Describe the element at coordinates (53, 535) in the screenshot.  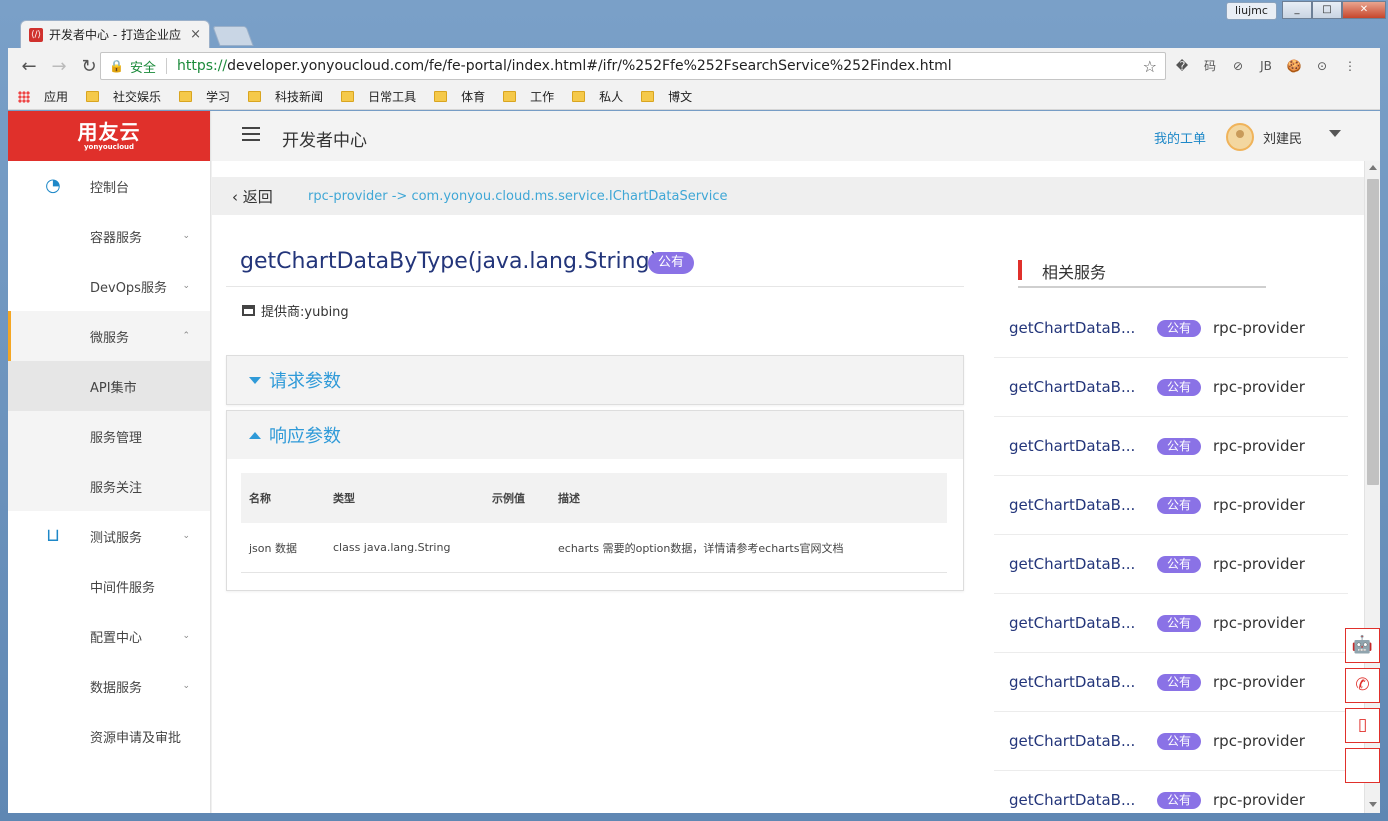
I see `bag-icon: ⊔` at that location.